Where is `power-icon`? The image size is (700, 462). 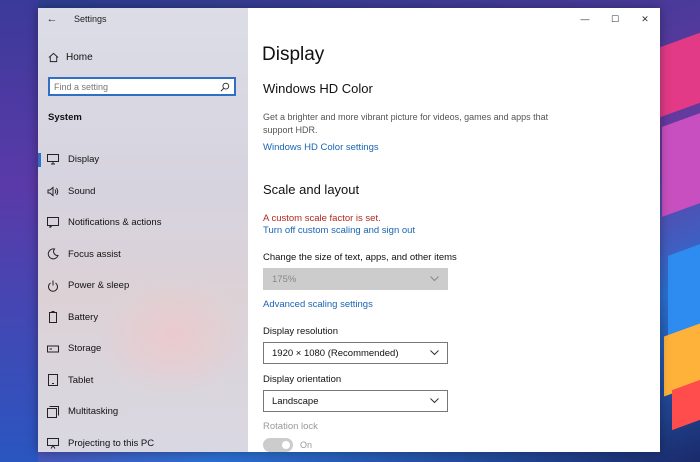
power-icon is located at coordinates (53, 286).